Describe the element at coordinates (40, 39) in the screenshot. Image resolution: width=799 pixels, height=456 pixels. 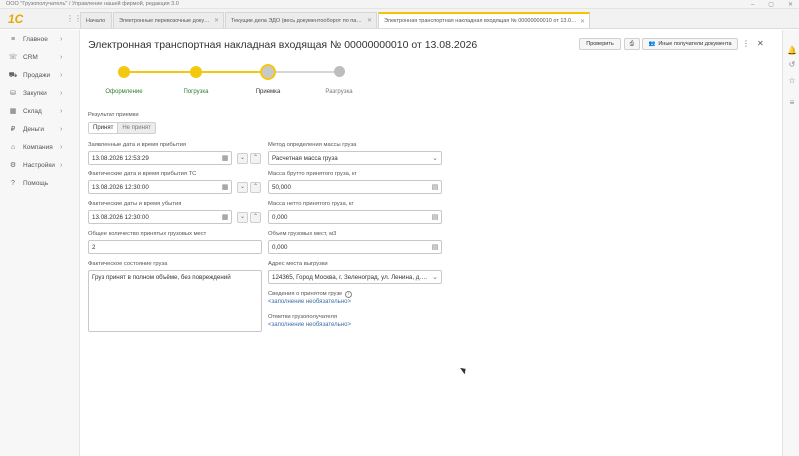
I see `sidebar-item-main: ≡ Главное ›` at that location.